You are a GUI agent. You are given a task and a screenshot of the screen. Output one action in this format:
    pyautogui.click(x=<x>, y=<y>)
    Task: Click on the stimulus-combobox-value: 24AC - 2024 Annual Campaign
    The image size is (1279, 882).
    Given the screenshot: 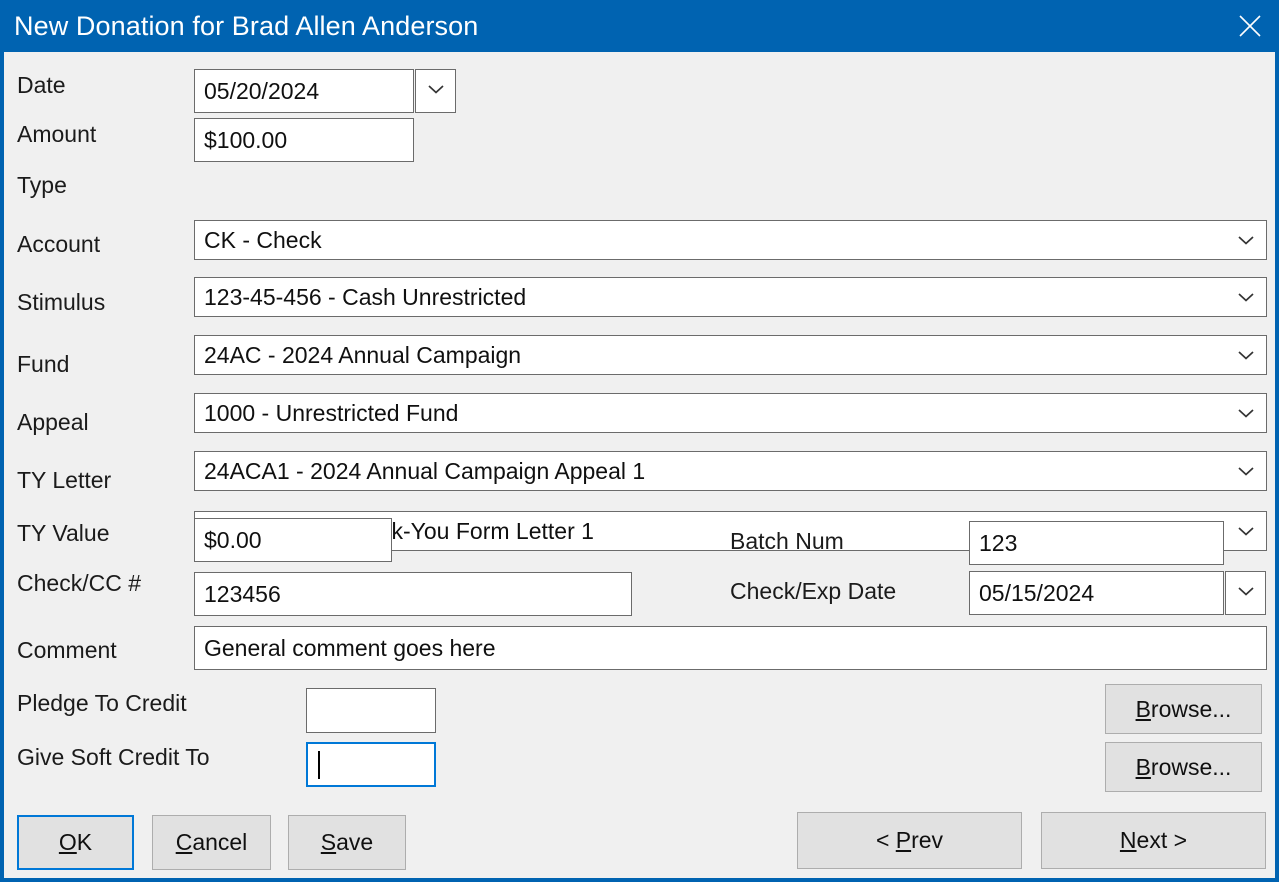 What is the action you would take?
    pyautogui.click(x=363, y=354)
    